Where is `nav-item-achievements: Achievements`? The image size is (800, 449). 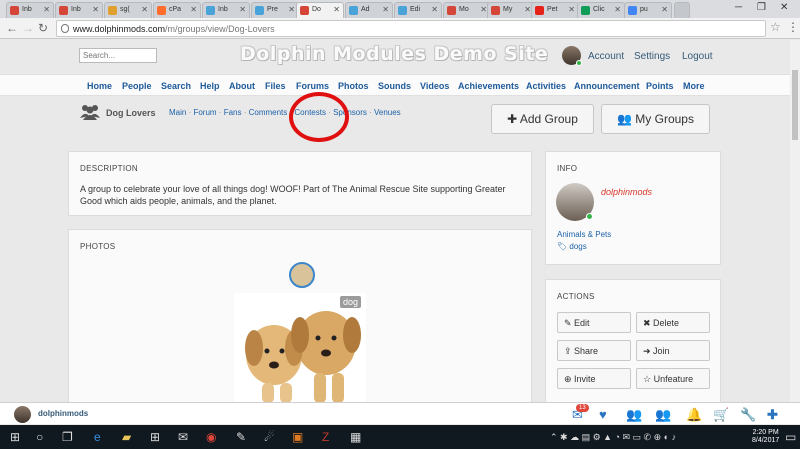
nav-item-achievements: Achievements is located at coordinates (488, 86).